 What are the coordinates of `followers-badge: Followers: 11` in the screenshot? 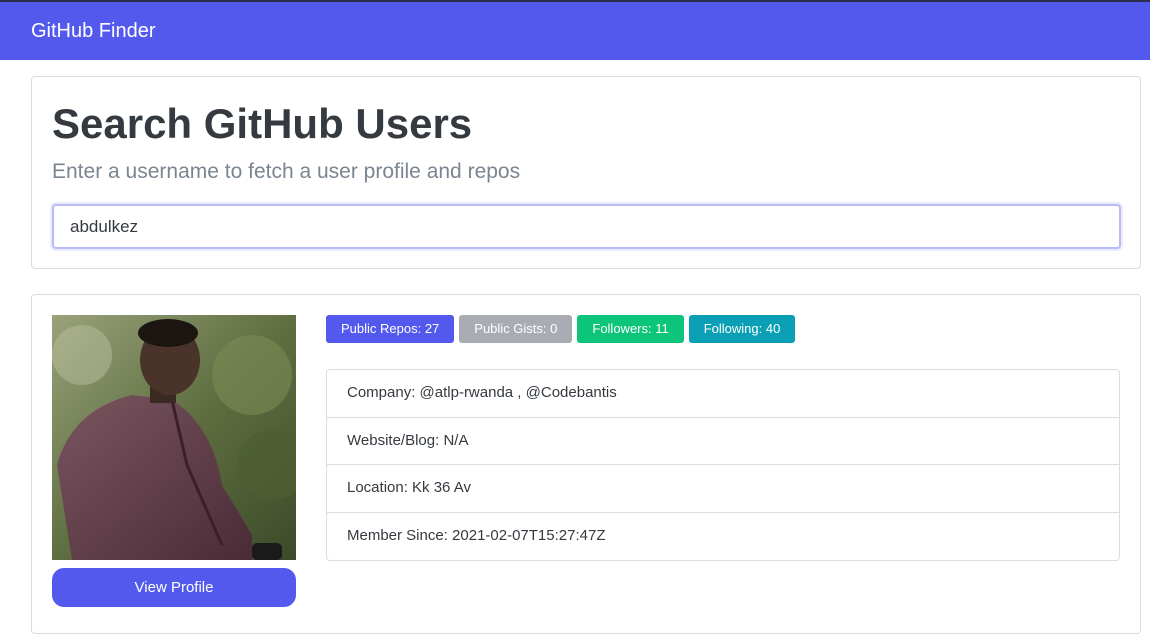 It's located at (630, 329).